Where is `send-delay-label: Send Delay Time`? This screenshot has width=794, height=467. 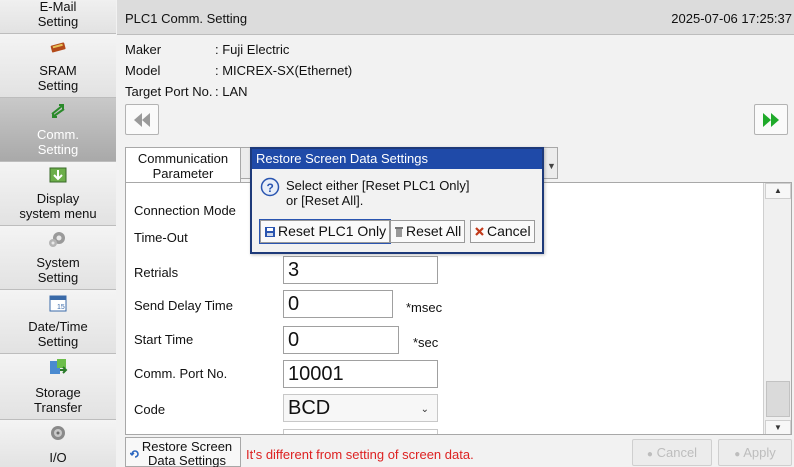 send-delay-label: Send Delay Time is located at coordinates (183, 305).